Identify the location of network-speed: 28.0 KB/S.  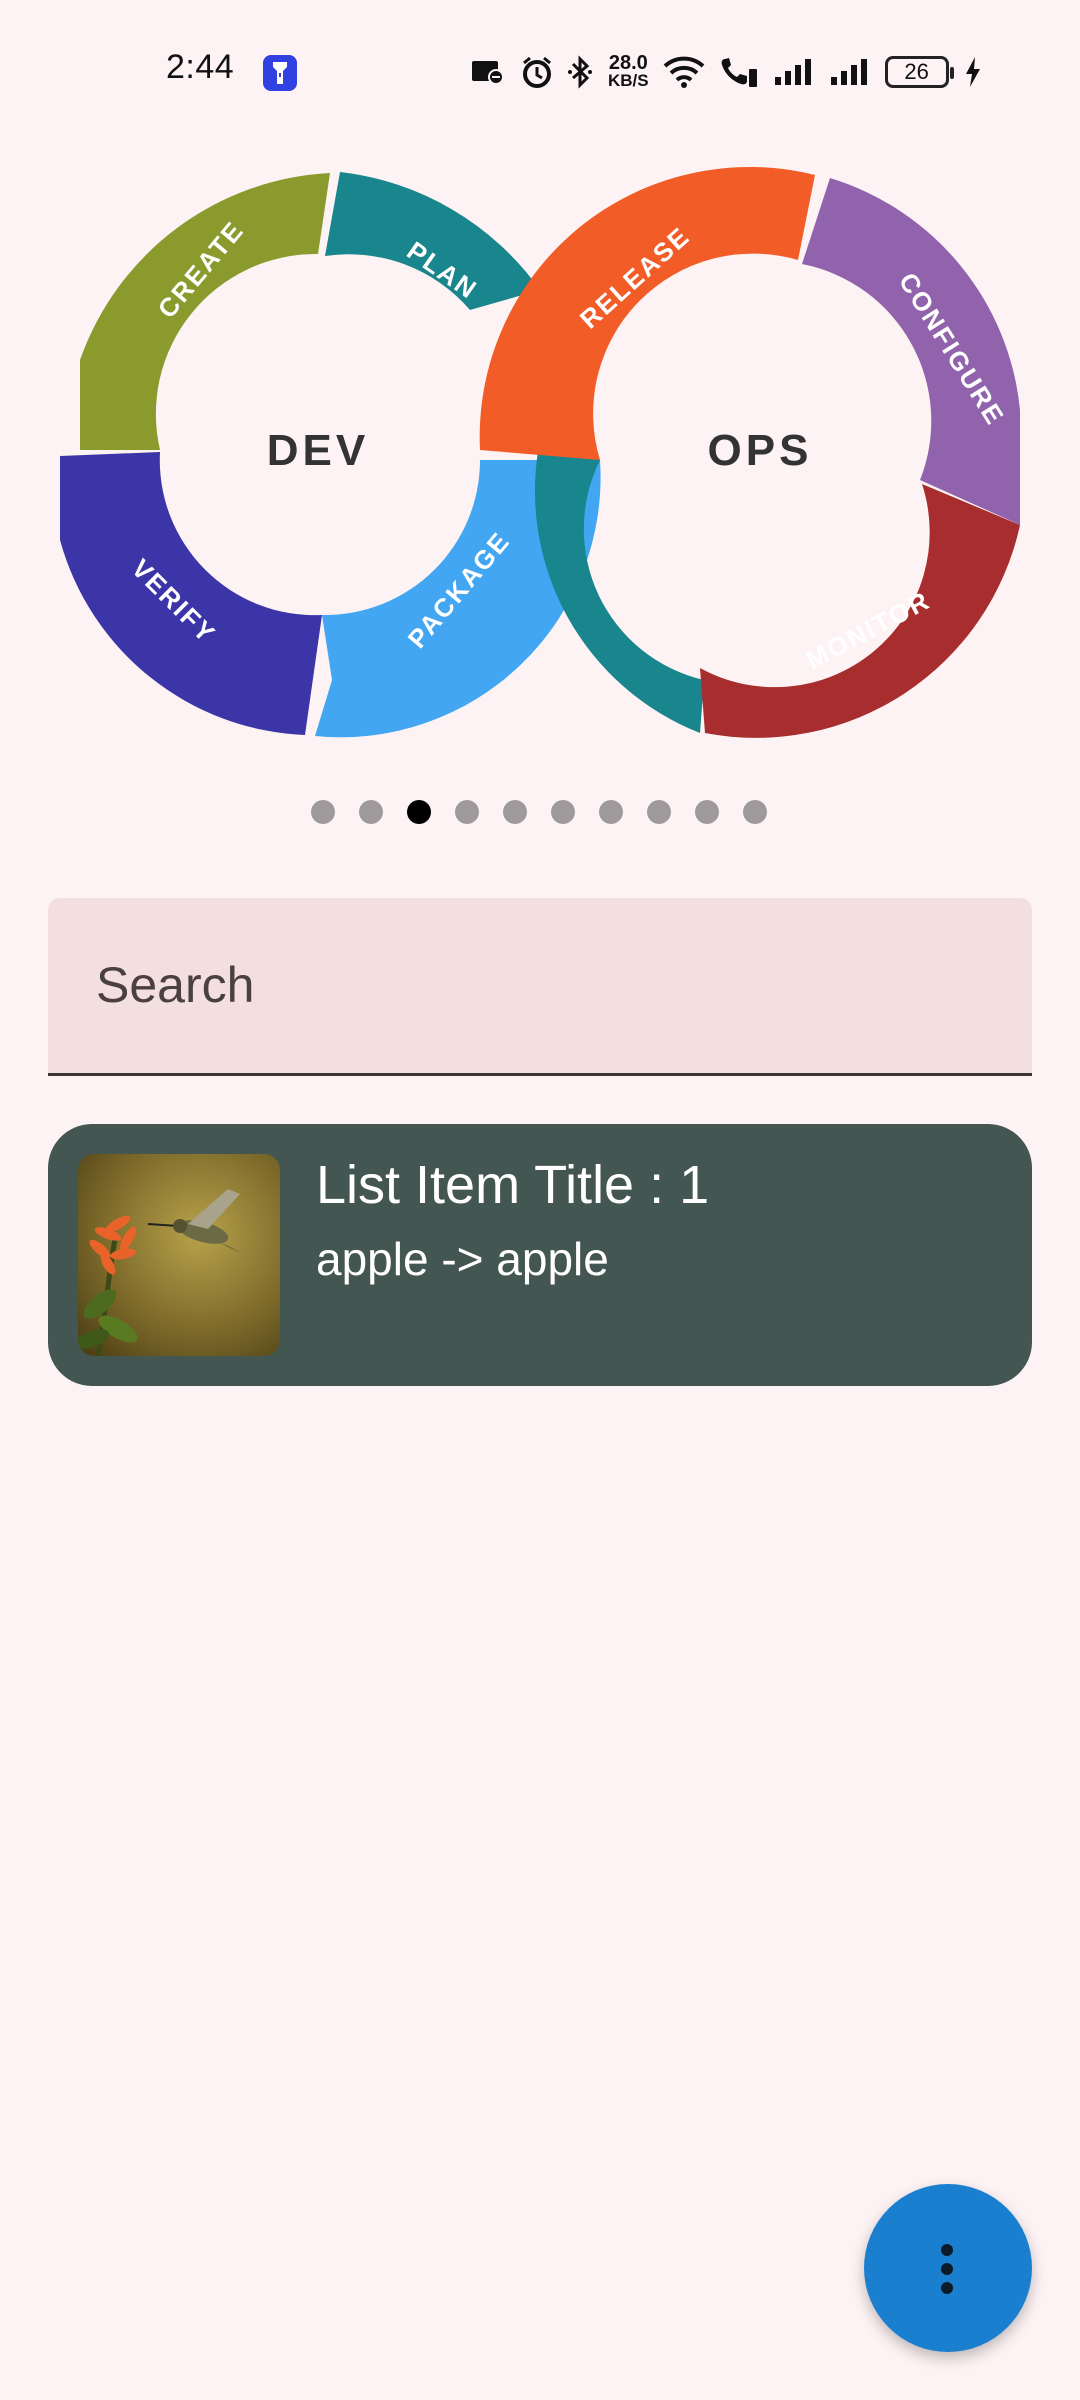
(628, 71).